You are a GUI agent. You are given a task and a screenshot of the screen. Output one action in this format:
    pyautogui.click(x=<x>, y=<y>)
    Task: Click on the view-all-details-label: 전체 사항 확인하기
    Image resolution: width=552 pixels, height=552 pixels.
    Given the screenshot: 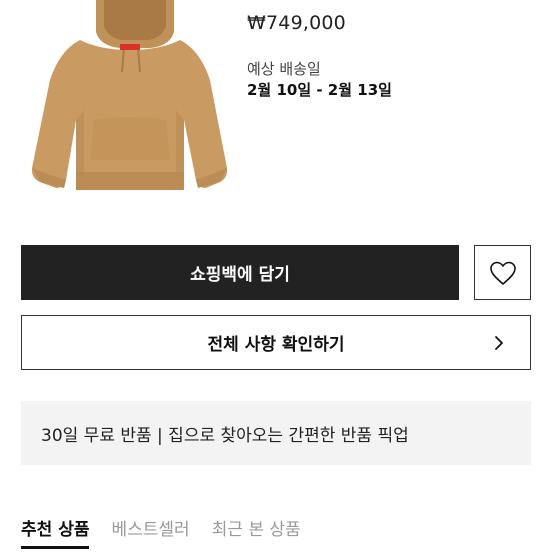 What is the action you would take?
    pyautogui.click(x=276, y=345)
    